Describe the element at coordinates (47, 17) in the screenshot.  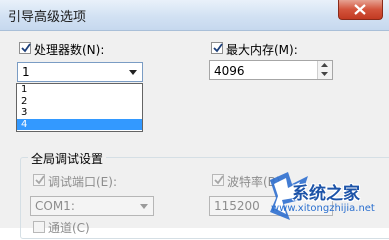
I see `window-title: 引导高级选项` at that location.